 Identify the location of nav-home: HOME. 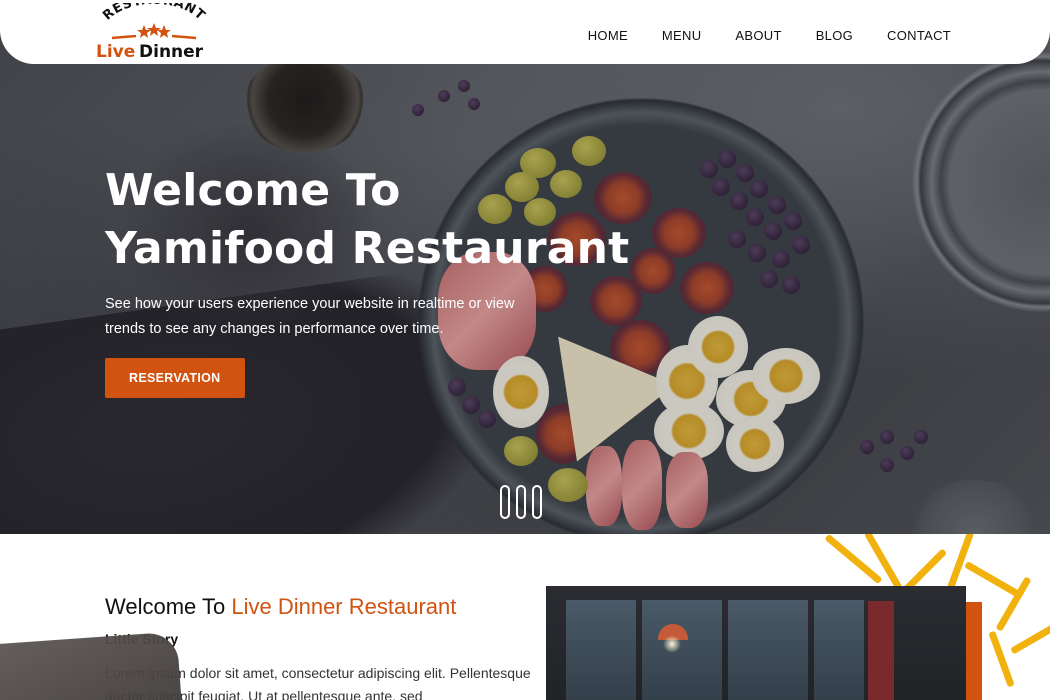
(608, 35).